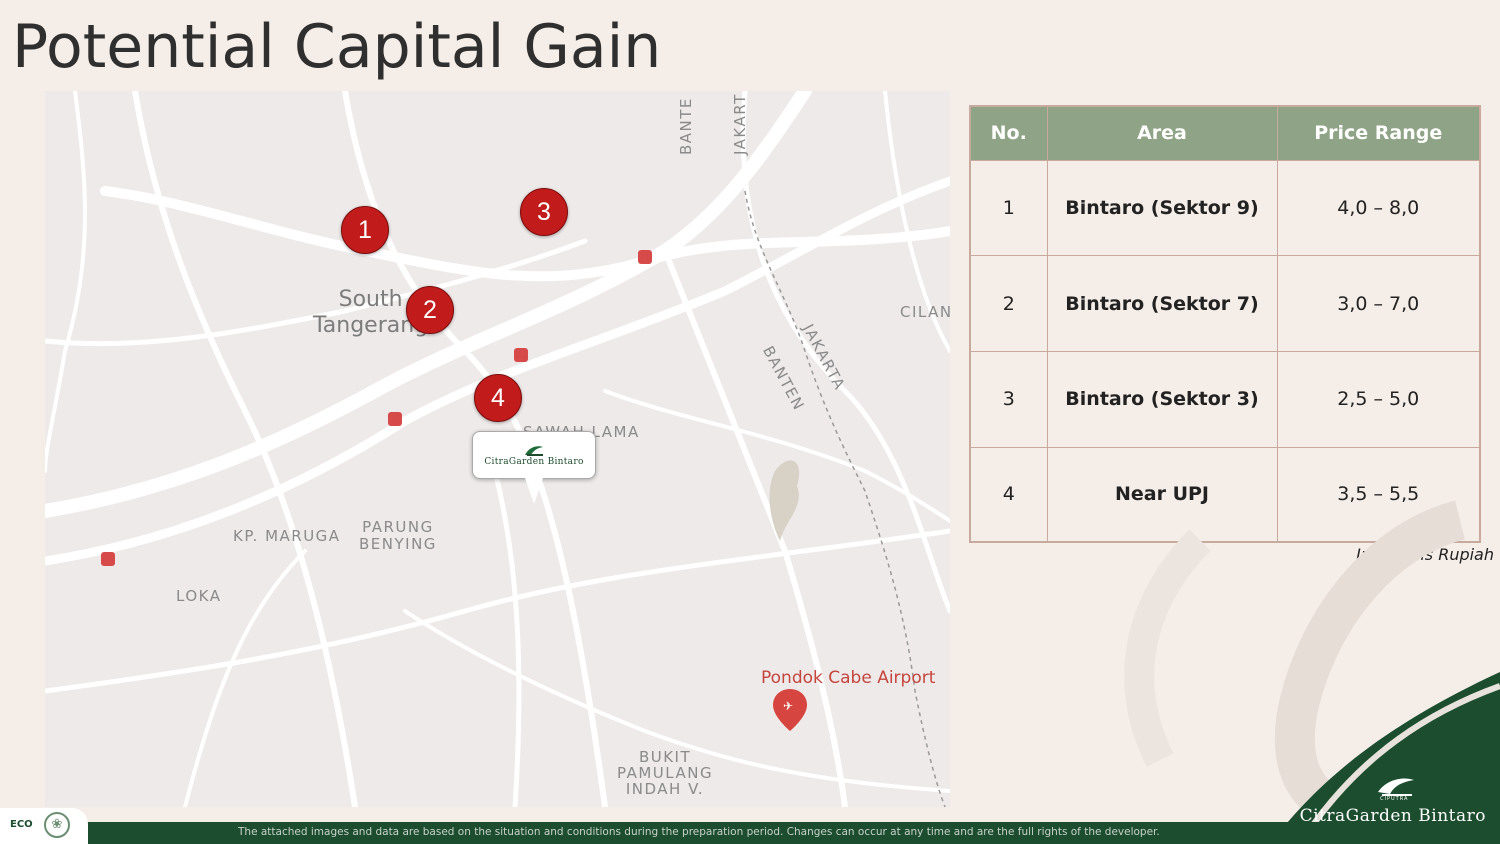  I want to click on header-no: No., so click(1009, 133).